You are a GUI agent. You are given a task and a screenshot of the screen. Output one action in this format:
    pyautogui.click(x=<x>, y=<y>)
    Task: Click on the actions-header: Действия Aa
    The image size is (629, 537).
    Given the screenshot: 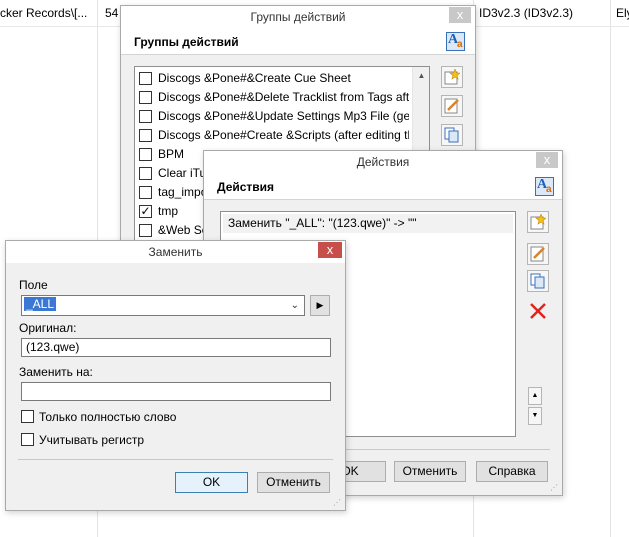 What is the action you would take?
    pyautogui.click(x=383, y=186)
    